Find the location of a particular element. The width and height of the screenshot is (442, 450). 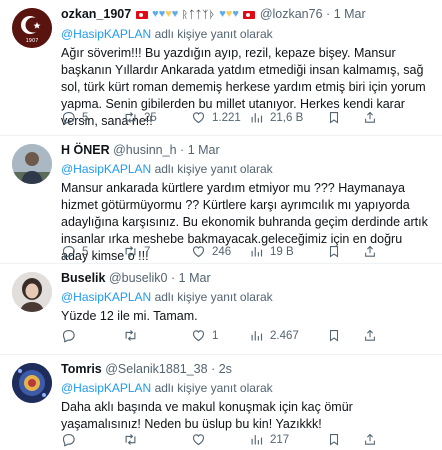

flag-icon is located at coordinates (249, 14).